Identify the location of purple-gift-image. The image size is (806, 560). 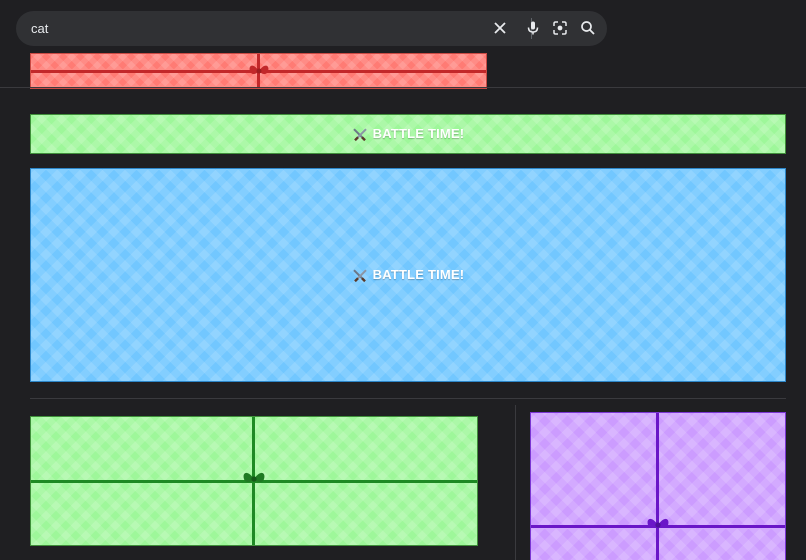
(658, 486).